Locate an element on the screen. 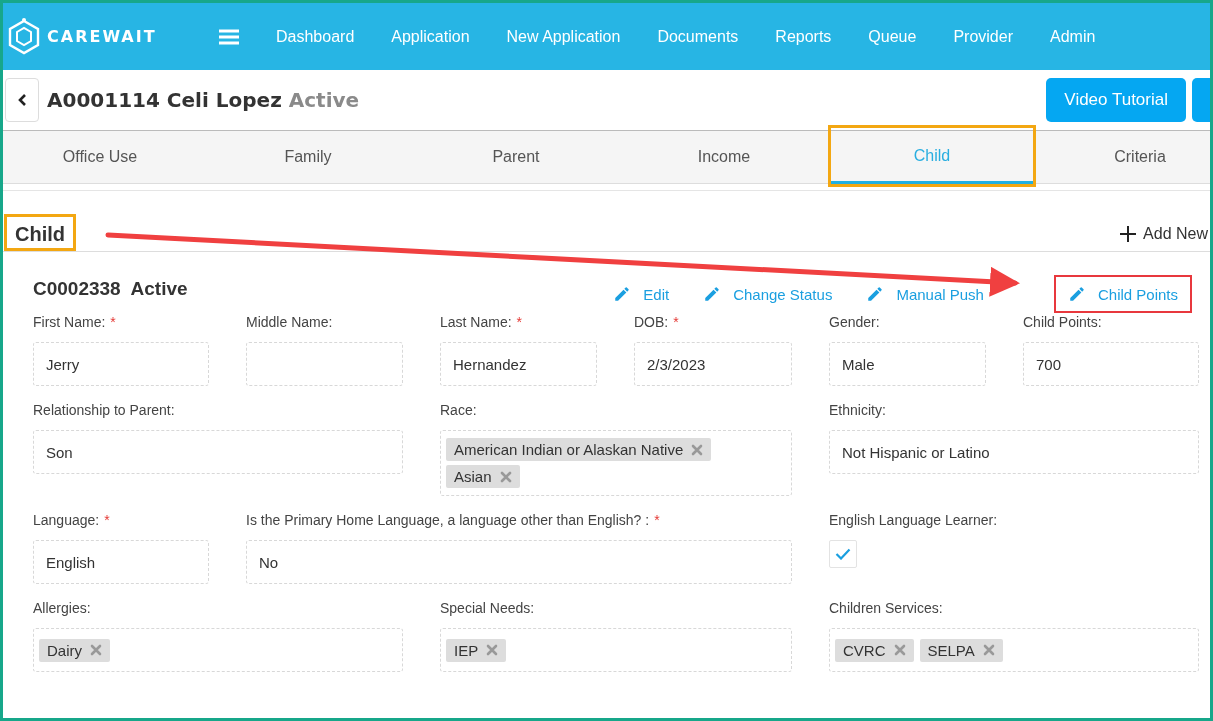  section-title: Child is located at coordinates (40, 232).